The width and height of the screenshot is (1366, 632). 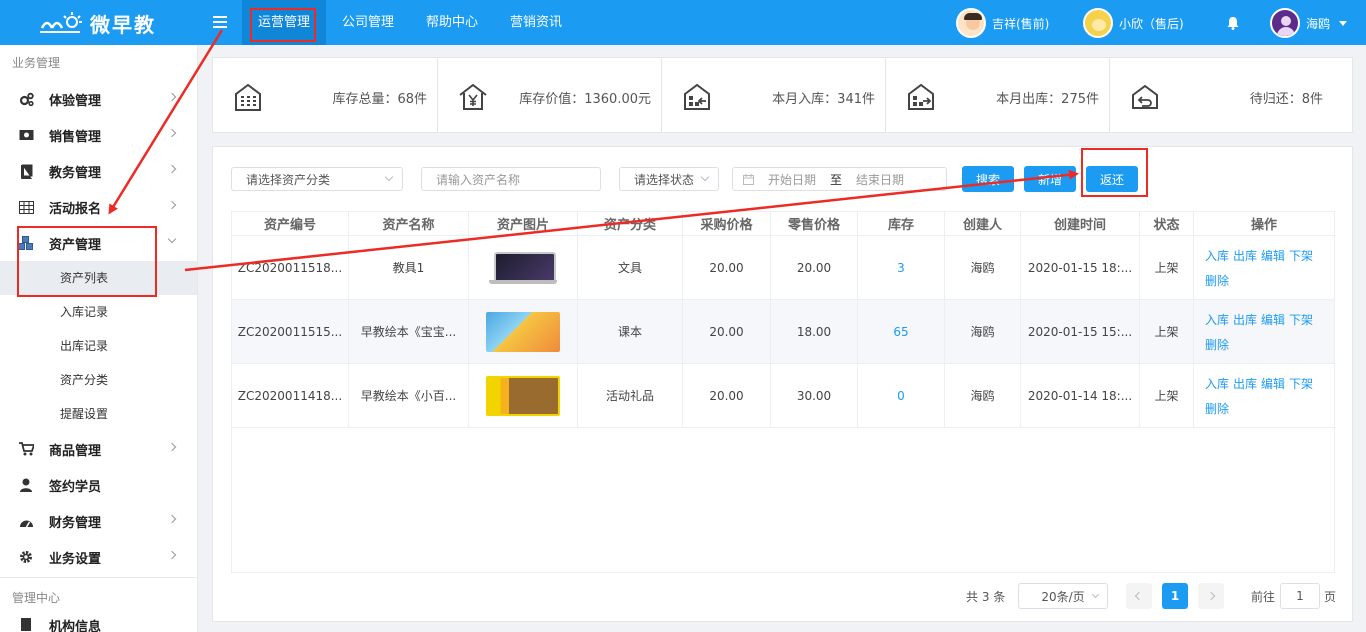 I want to click on divider, so click(x=98, y=577).